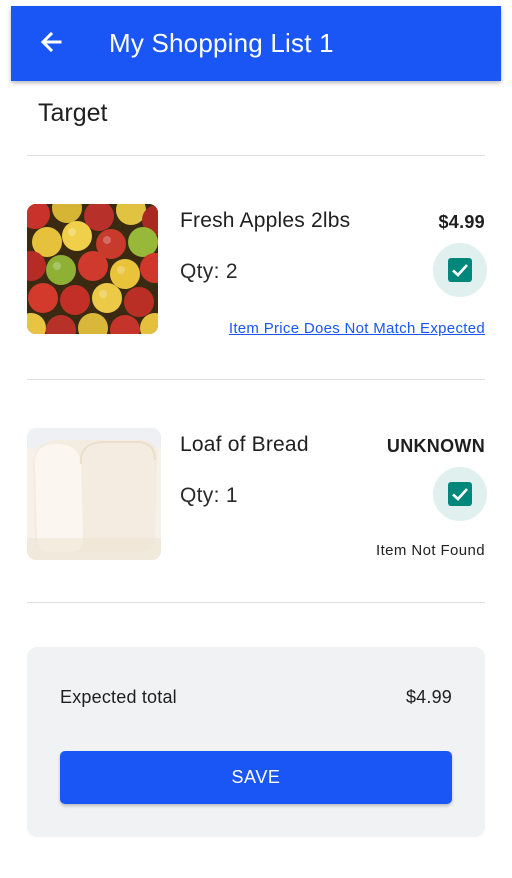 This screenshot has height=878, width=512. What do you see at coordinates (118, 697) in the screenshot?
I see `expected-total-label: Expected total` at bounding box center [118, 697].